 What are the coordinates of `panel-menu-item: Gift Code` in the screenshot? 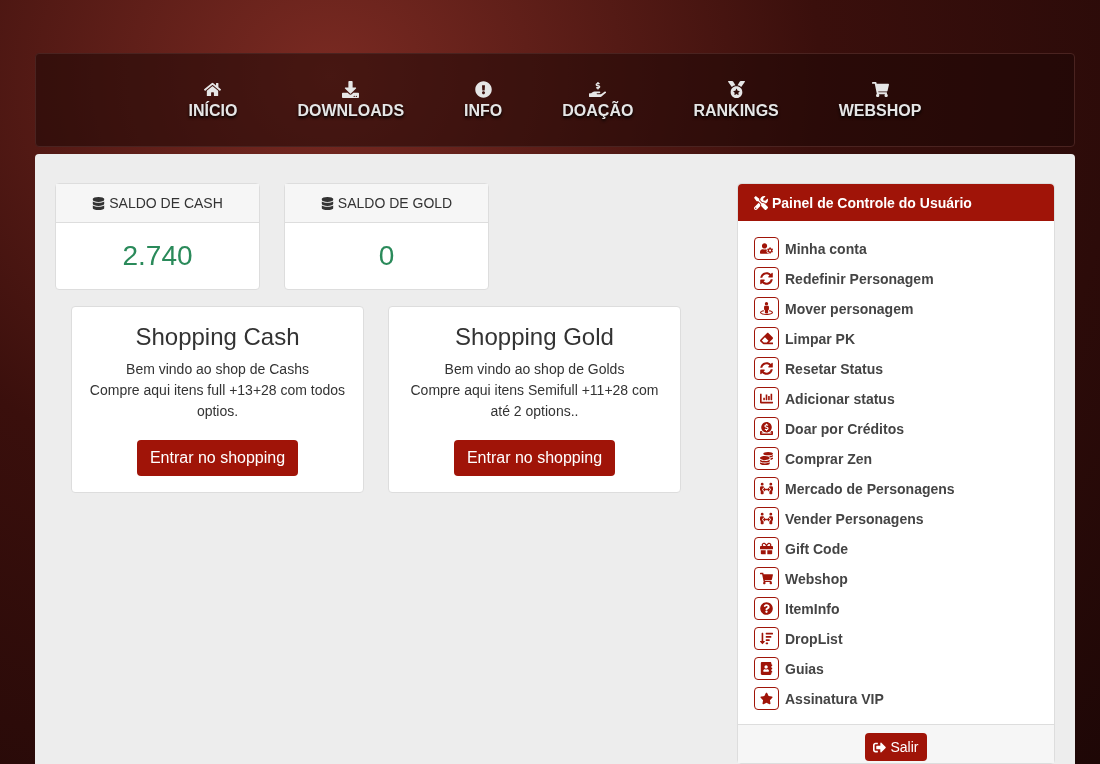 It's located at (896, 548).